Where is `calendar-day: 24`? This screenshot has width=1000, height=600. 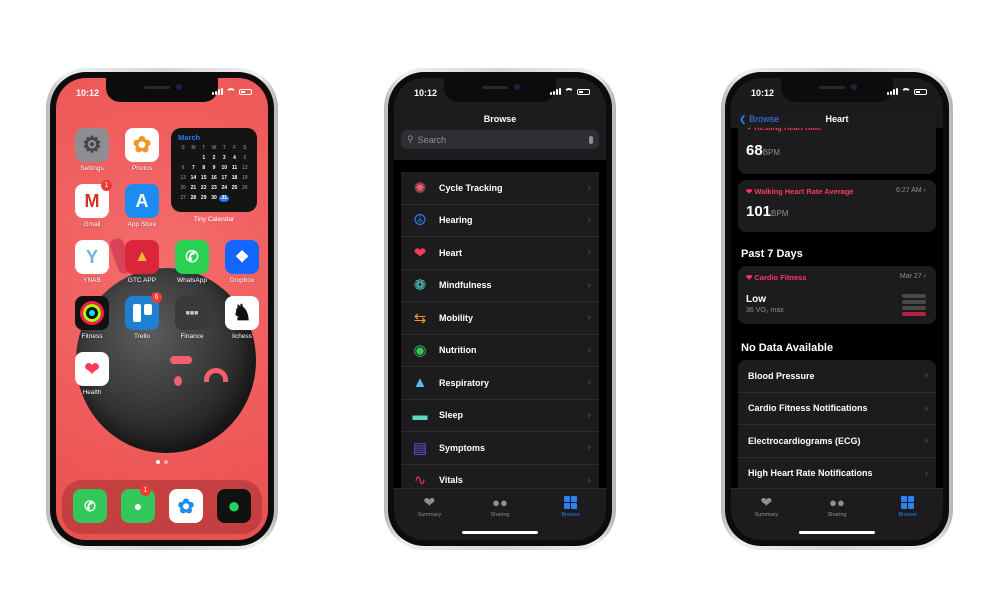 calendar-day: 24 is located at coordinates (224, 188).